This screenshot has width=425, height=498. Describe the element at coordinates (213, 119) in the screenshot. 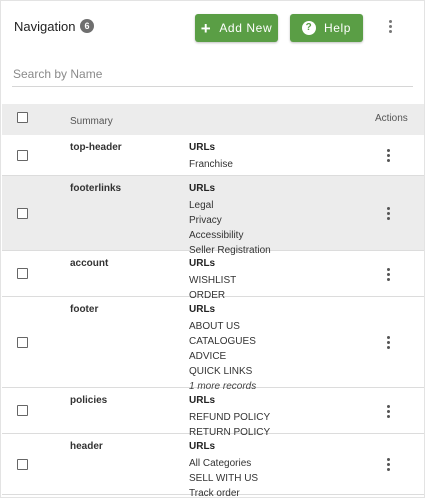

I see `table-header: Summary Actions` at that location.